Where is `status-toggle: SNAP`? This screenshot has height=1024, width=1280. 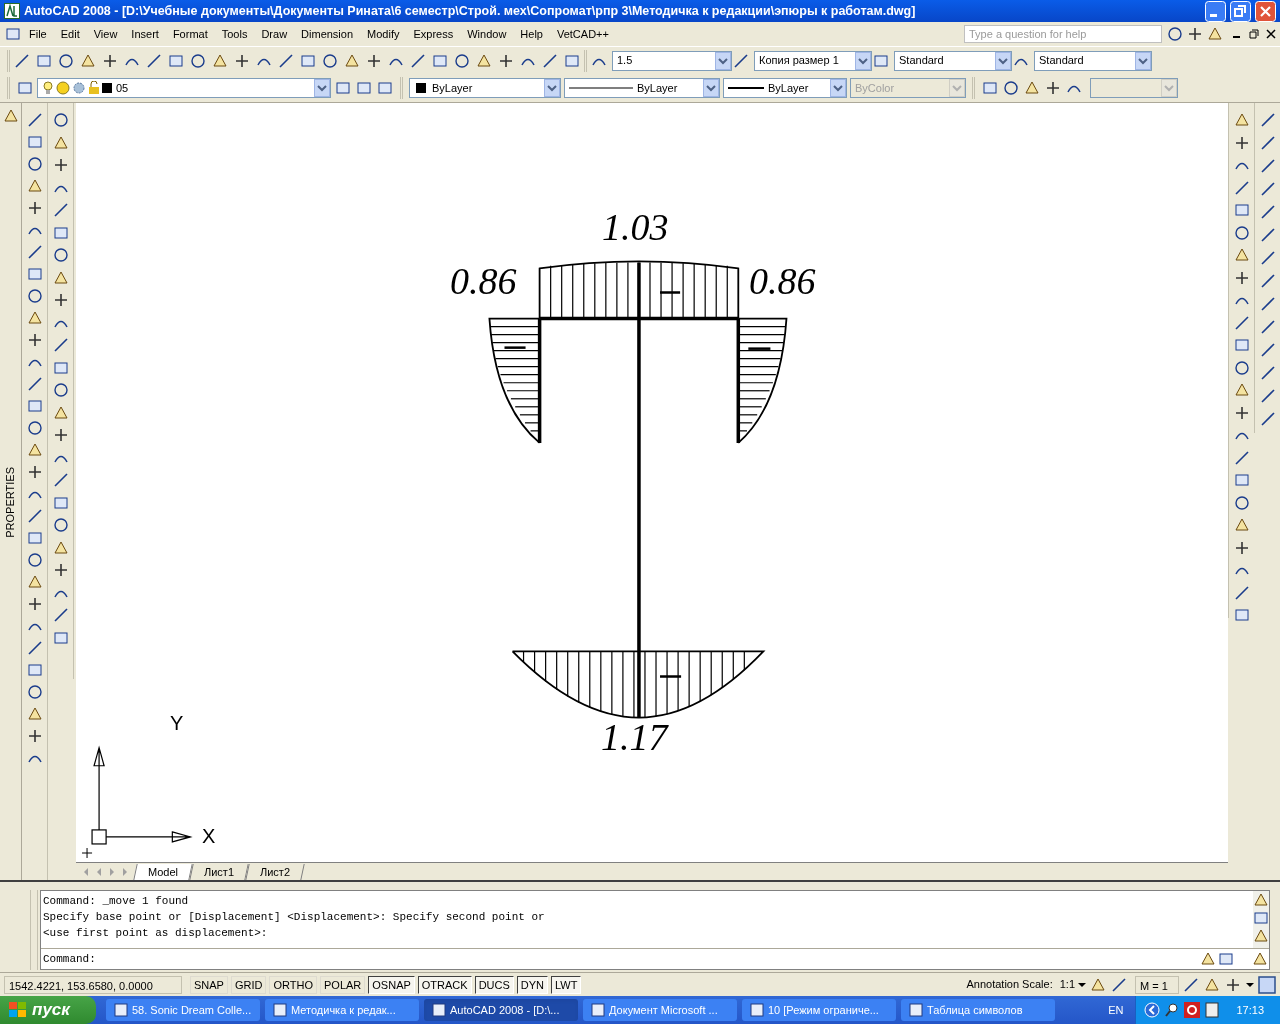
status-toggle: SNAP is located at coordinates (209, 984).